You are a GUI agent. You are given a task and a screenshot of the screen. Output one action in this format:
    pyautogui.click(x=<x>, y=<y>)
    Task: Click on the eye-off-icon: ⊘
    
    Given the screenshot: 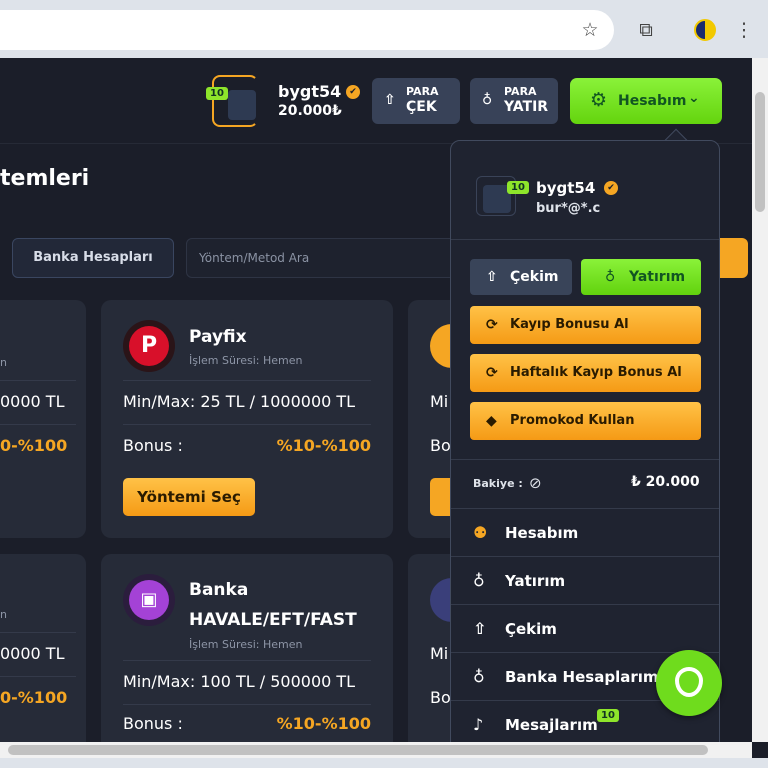 What is the action you would take?
    pyautogui.click(x=535, y=483)
    